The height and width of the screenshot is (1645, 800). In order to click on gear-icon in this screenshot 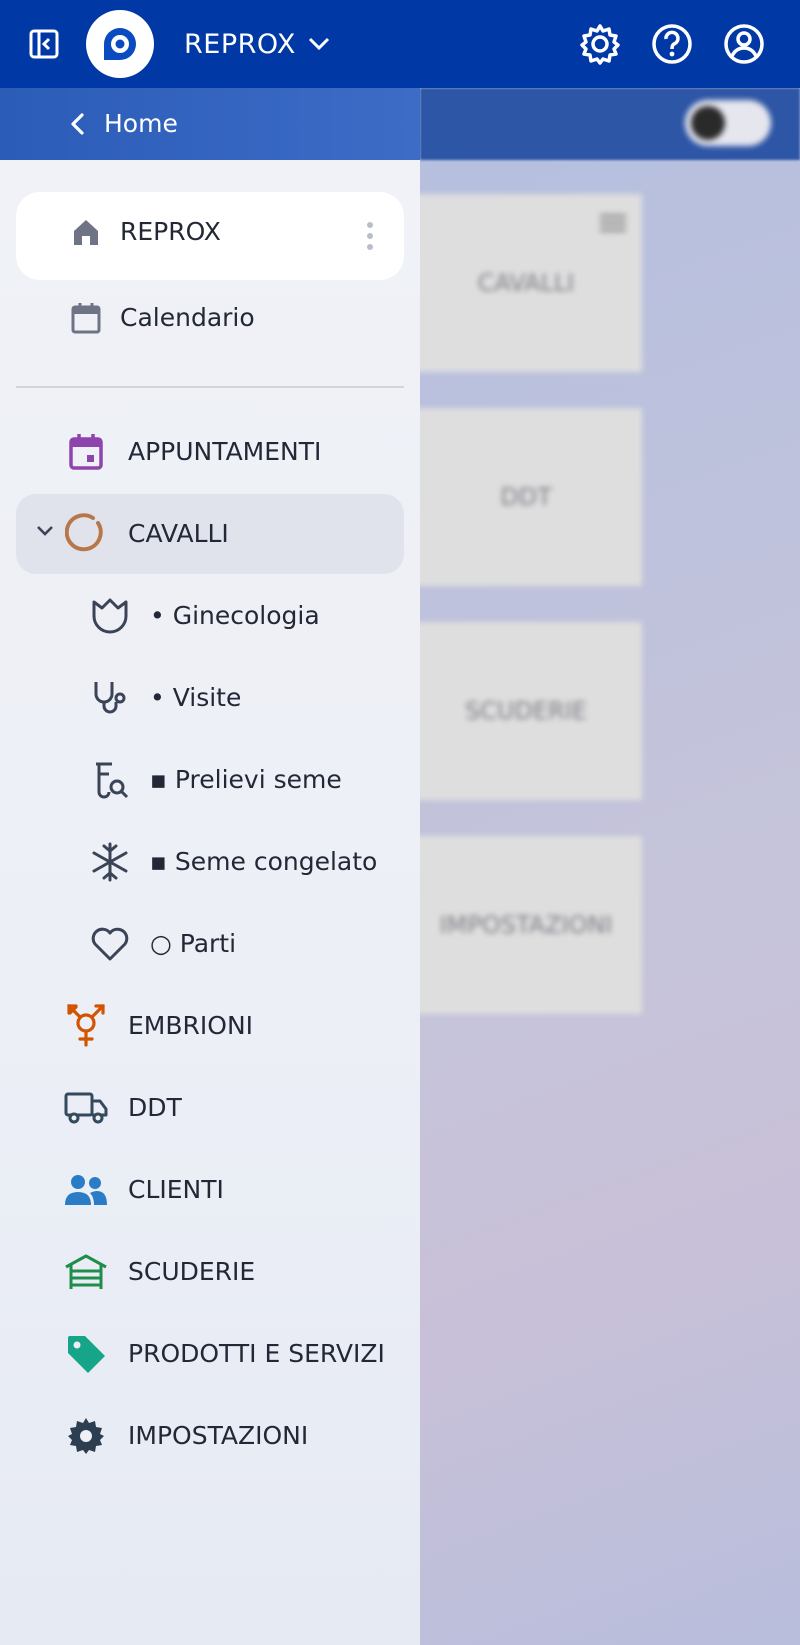, I will do `click(600, 44)`.